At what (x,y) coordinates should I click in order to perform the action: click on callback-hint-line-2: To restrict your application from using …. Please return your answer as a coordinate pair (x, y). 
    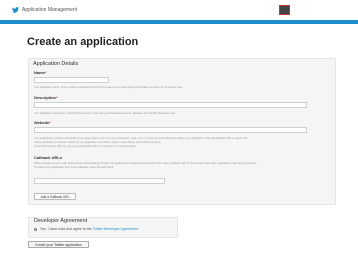
    Looking at the image, I should click on (74, 167).